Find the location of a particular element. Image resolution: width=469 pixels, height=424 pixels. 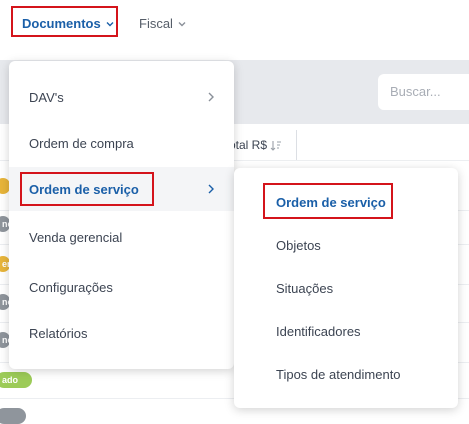

submenu-item-identificadores: Identificadores is located at coordinates (346, 331).